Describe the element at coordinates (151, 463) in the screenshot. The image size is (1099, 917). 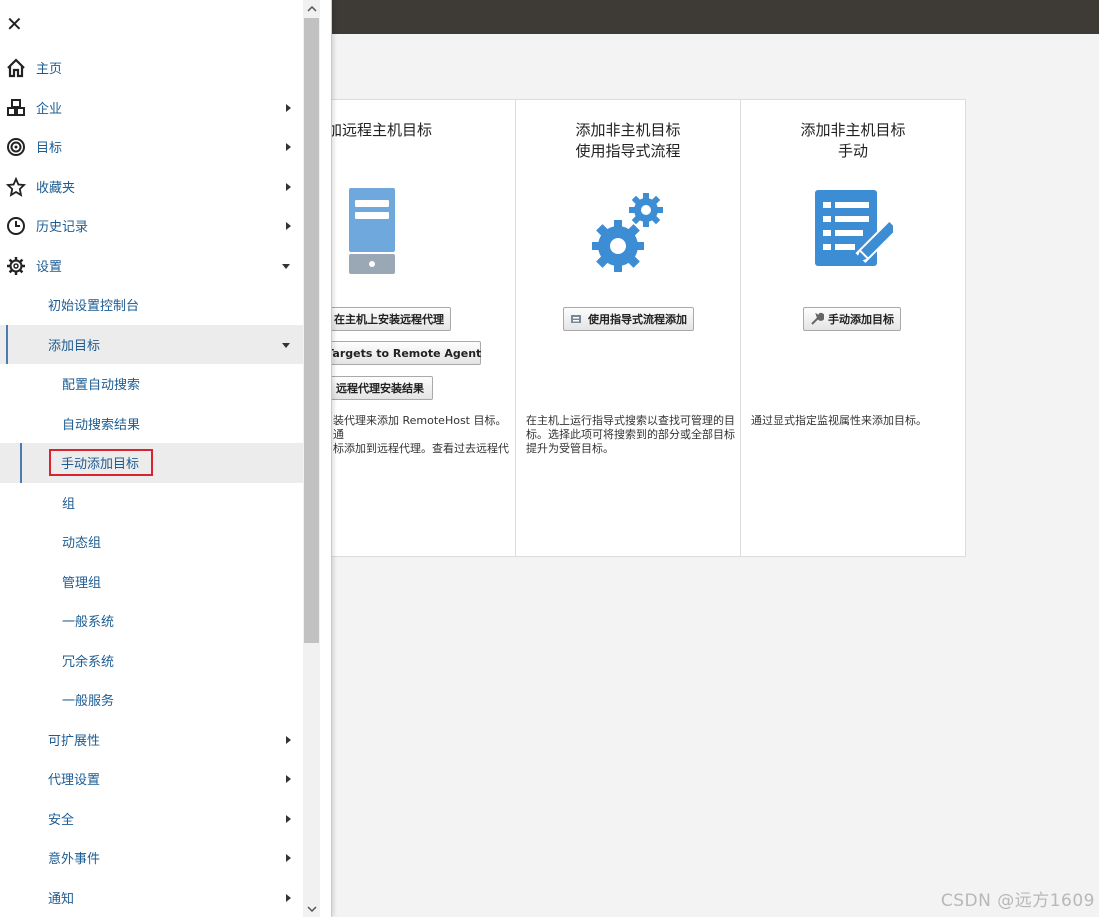
I see `sidebar-item-add-targets-manually: 手动添加目标` at that location.